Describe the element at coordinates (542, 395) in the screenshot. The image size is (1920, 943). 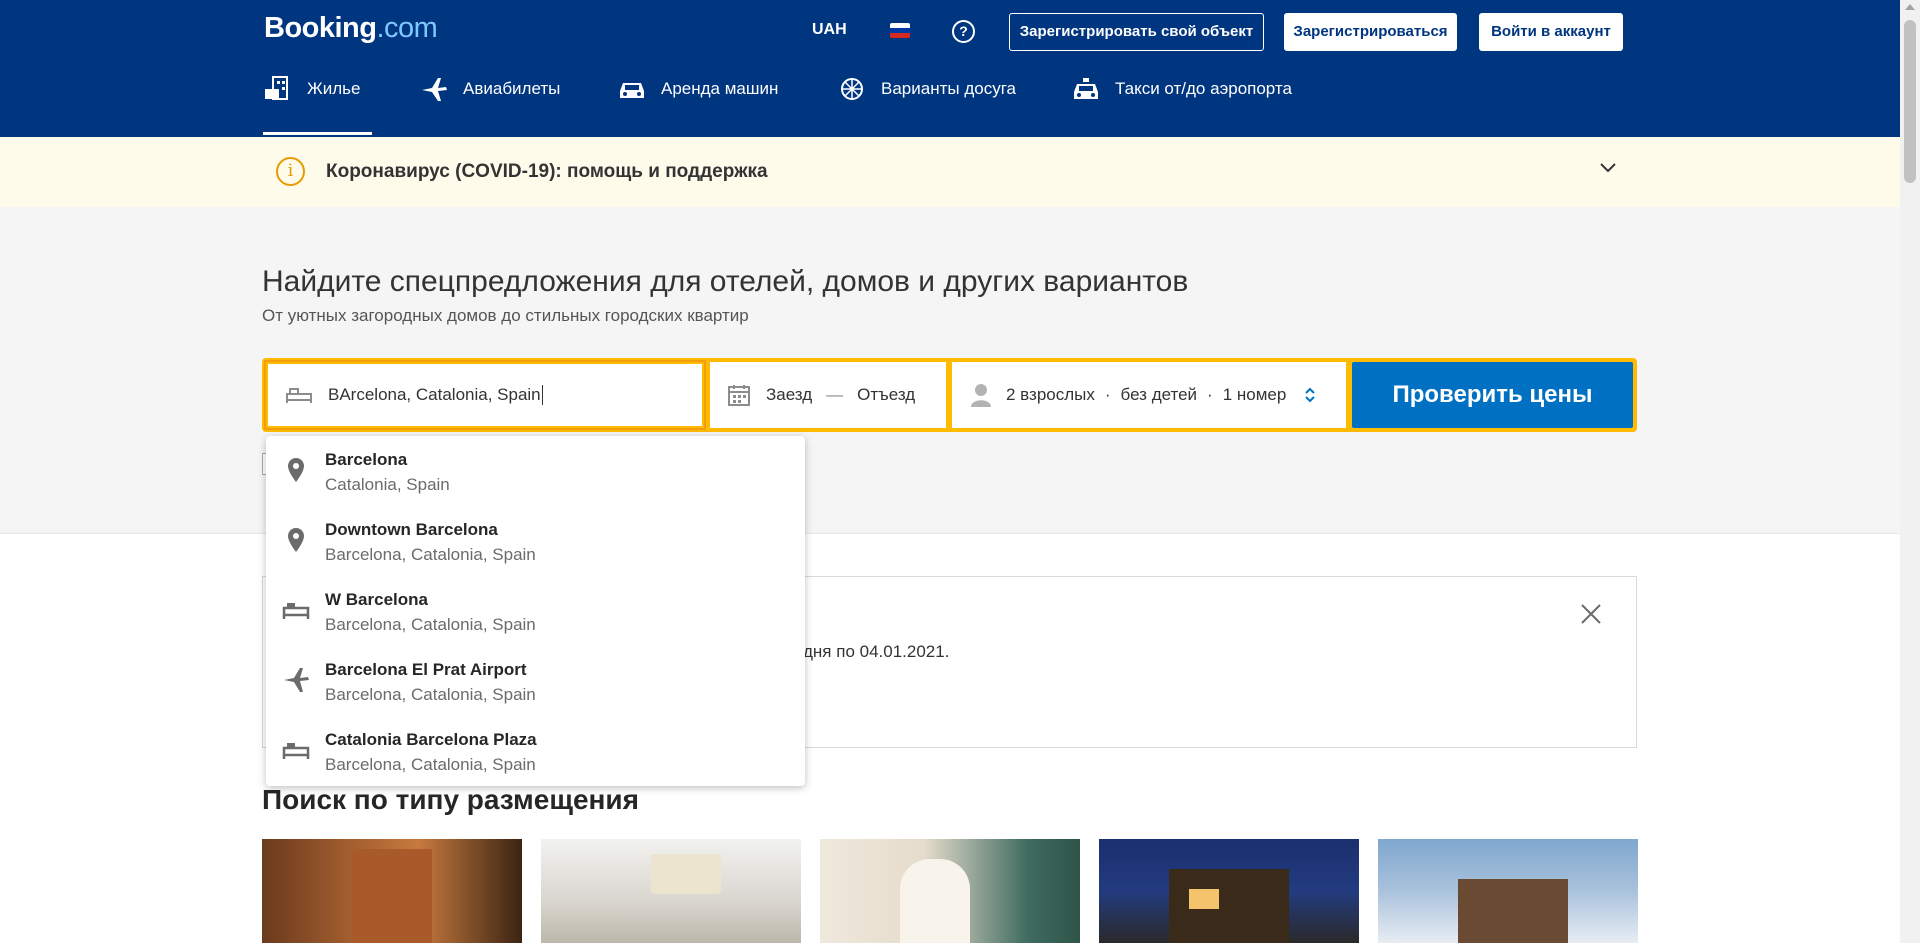
I see `text-cursor` at that location.